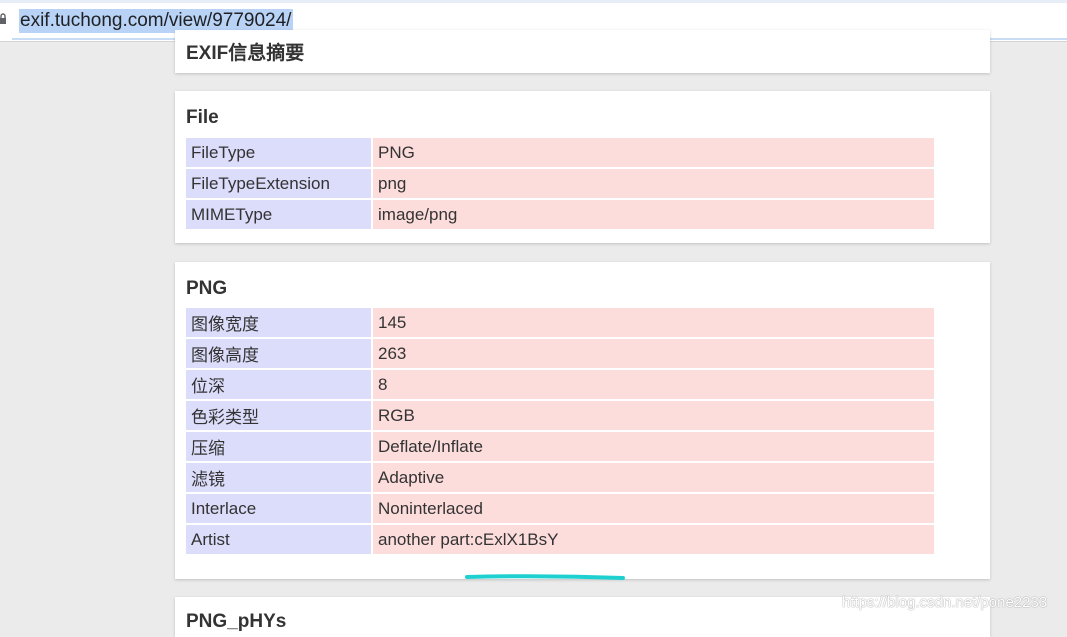  Describe the element at coordinates (652, 323) in the screenshot. I see `table-value: 145` at that location.